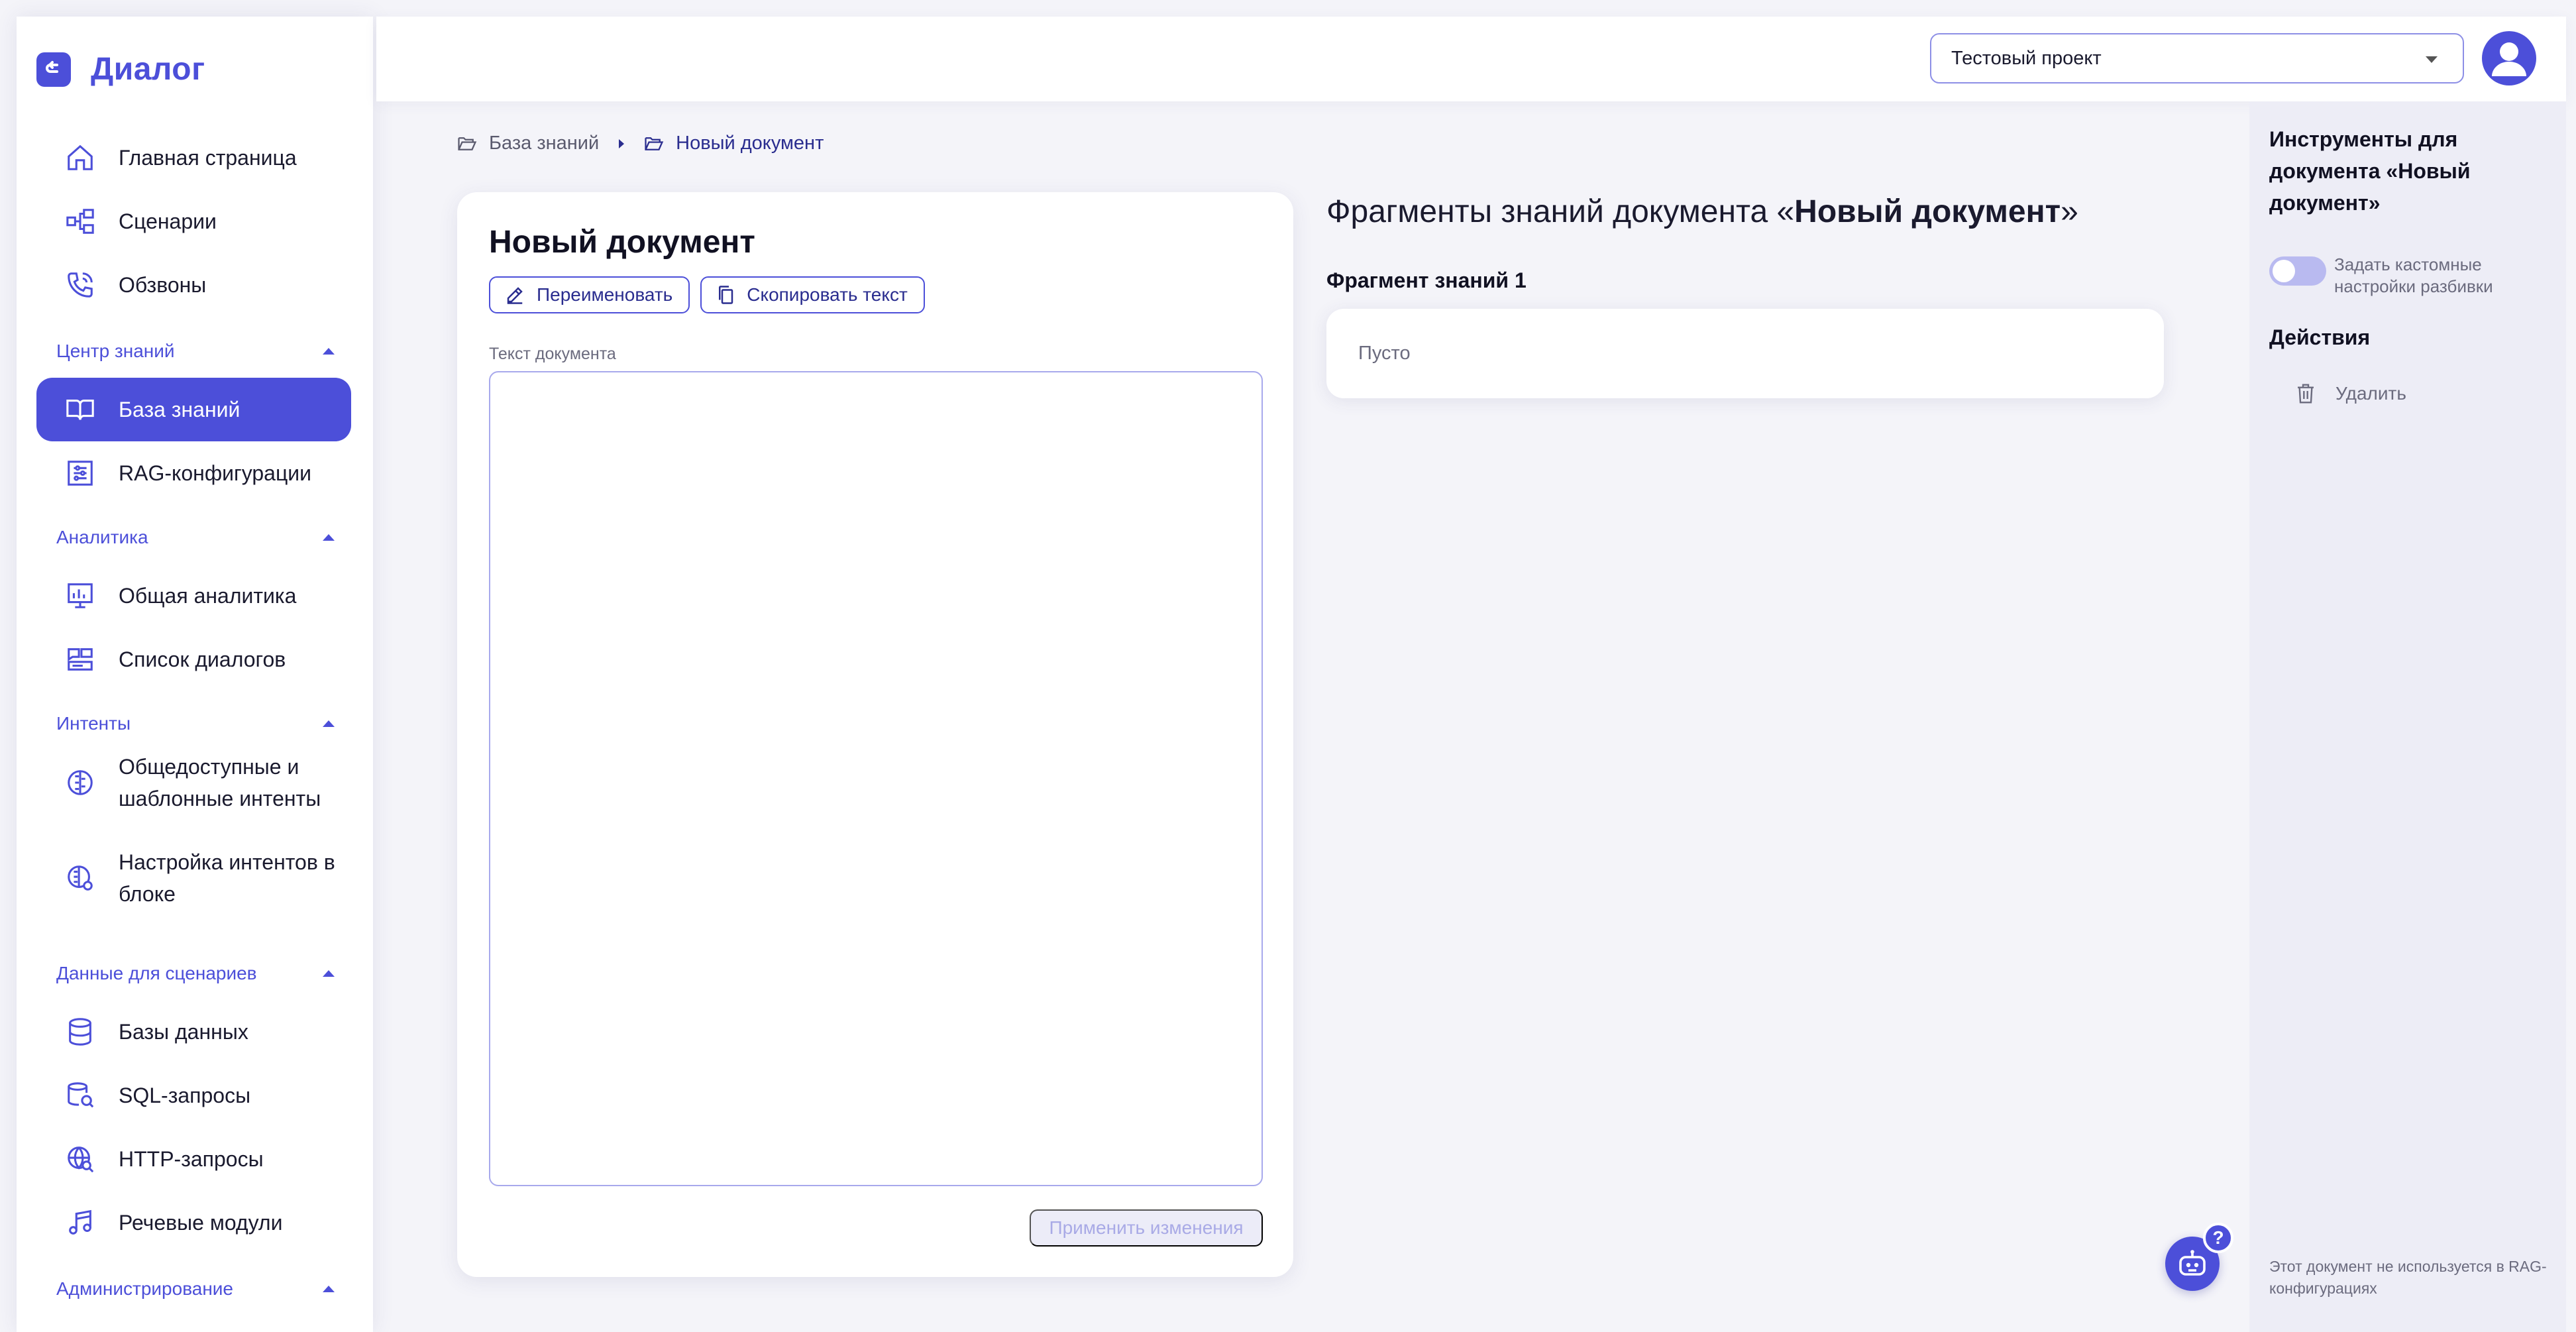 This screenshot has height=1332, width=2576. I want to click on sidebar-item-dialog-list: Список диалогов, so click(193, 659).